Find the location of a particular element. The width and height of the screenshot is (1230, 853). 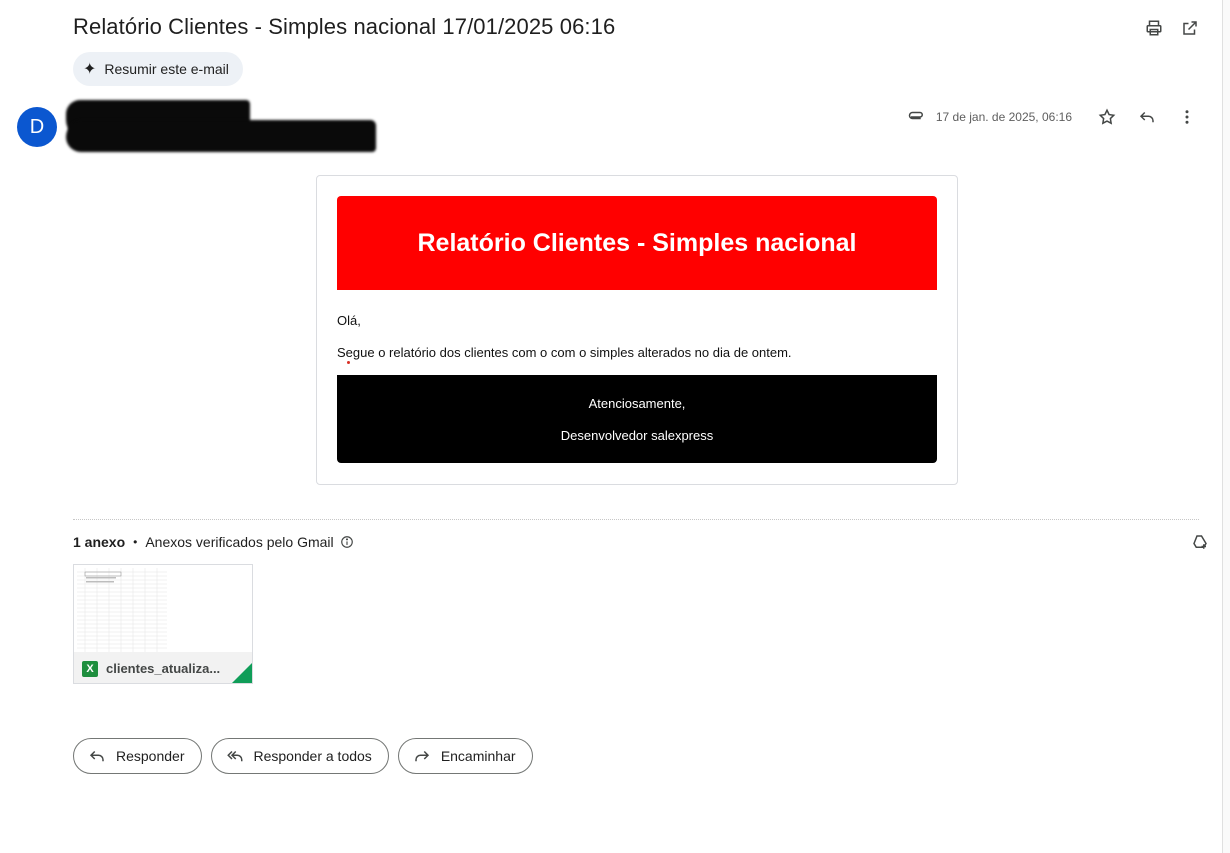

reply-actions: Responder Responder a todos Encaminhar is located at coordinates (303, 756).